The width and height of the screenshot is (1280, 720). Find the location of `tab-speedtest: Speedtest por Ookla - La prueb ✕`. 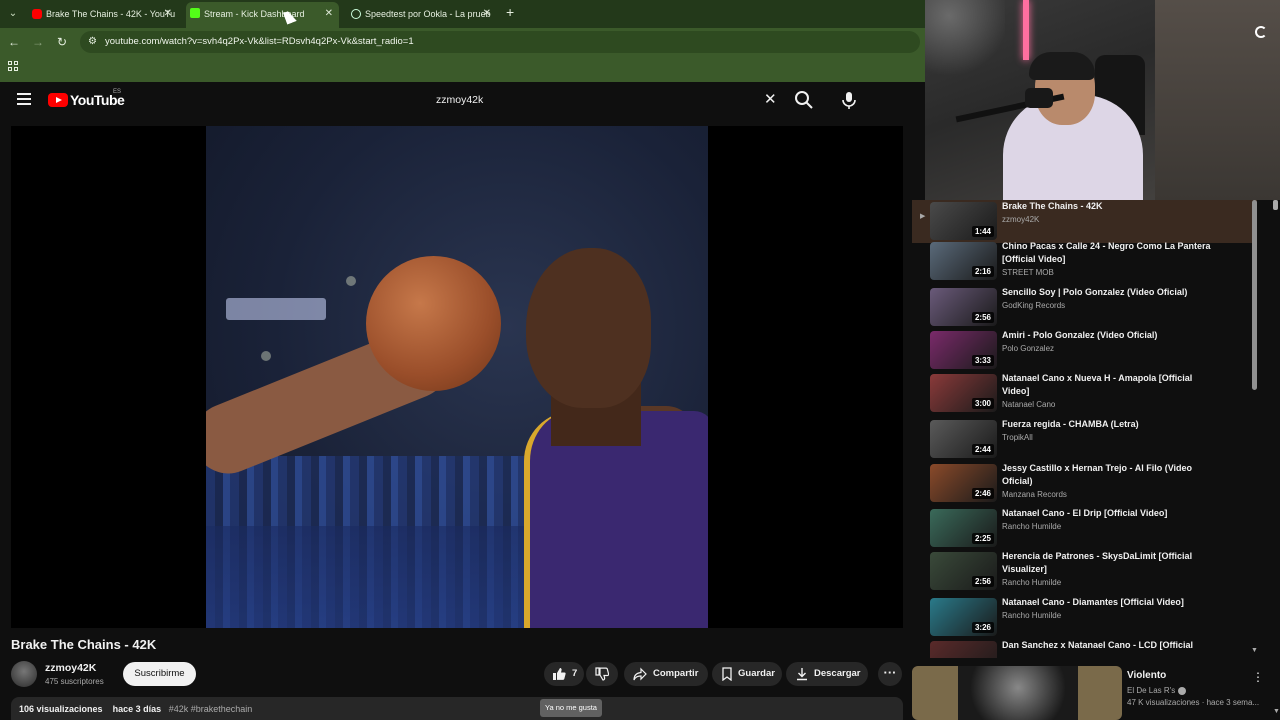

tab-speedtest: Speedtest por Ookla - La prueb ✕ is located at coordinates (422, 14).